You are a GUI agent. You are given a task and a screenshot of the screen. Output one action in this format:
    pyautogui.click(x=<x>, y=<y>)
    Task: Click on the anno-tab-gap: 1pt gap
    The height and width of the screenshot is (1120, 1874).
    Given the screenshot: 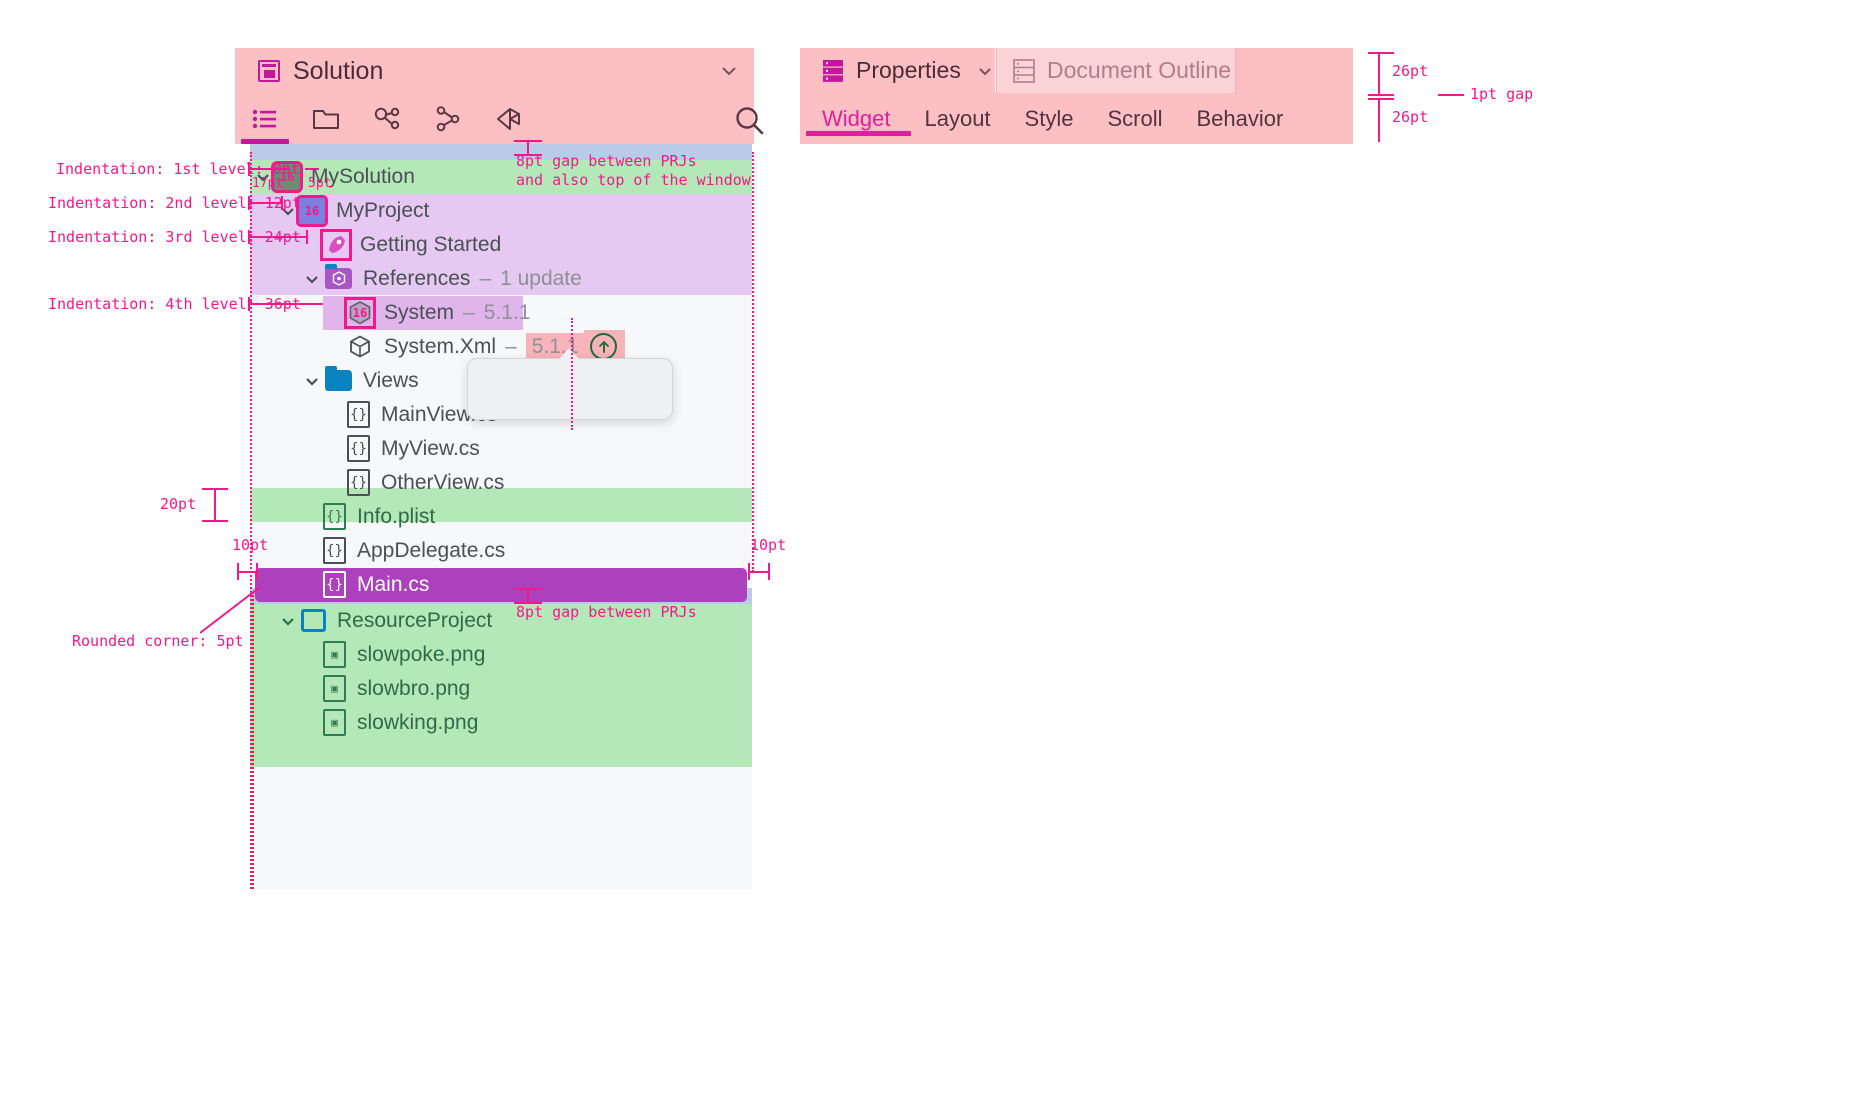 What is the action you would take?
    pyautogui.click(x=1502, y=94)
    